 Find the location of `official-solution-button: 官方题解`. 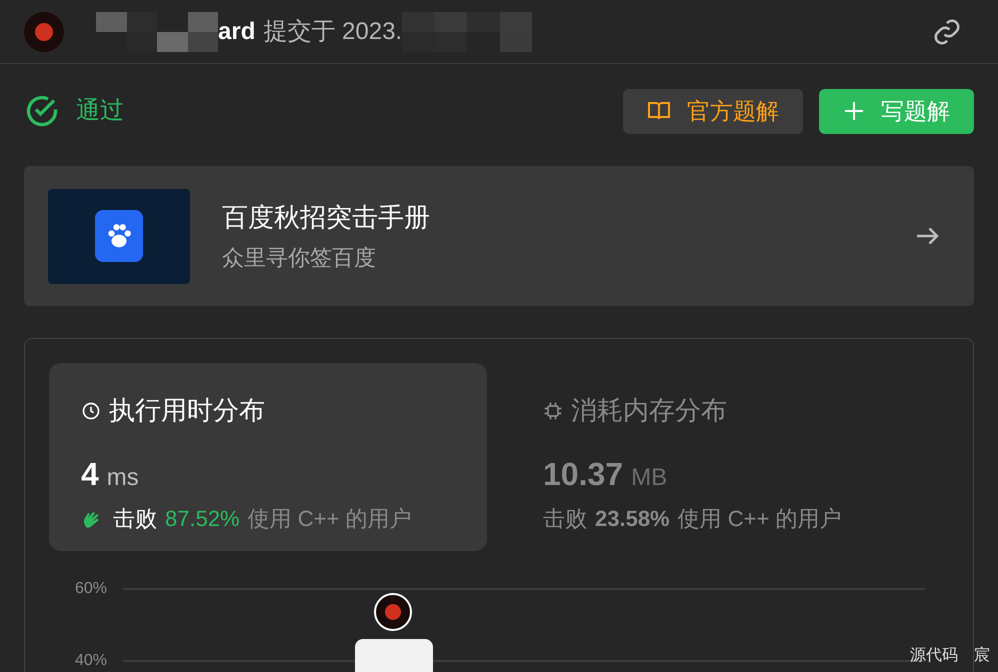

official-solution-button: 官方题解 is located at coordinates (713, 111).